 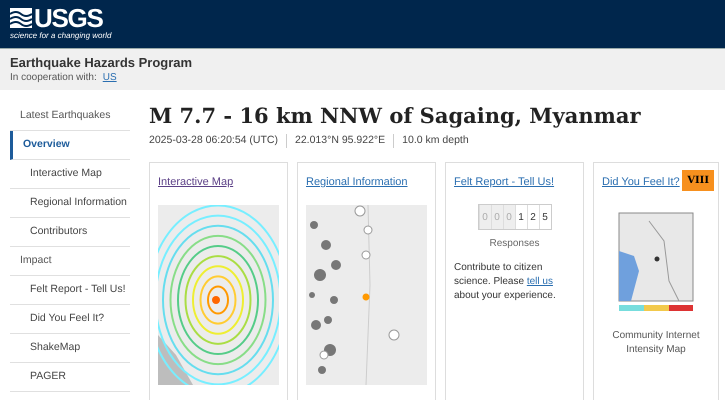 What do you see at coordinates (70, 174) in the screenshot?
I see `nav-item: Interactive Map` at bounding box center [70, 174].